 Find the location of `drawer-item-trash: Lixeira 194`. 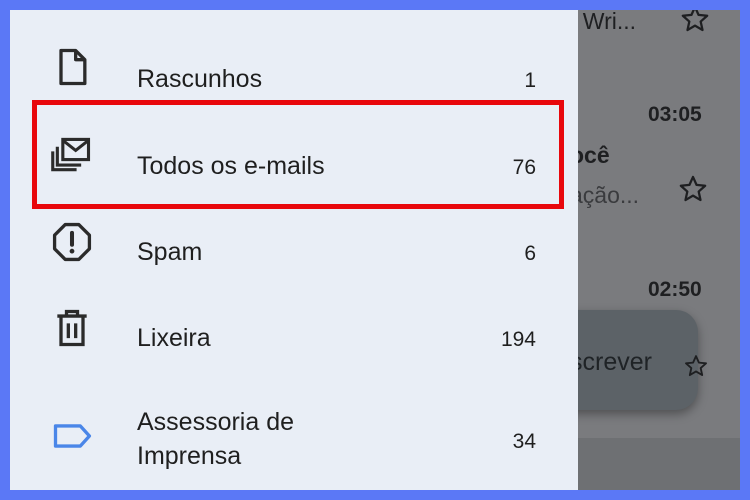

drawer-item-trash: Lixeira 194 is located at coordinates (294, 329).